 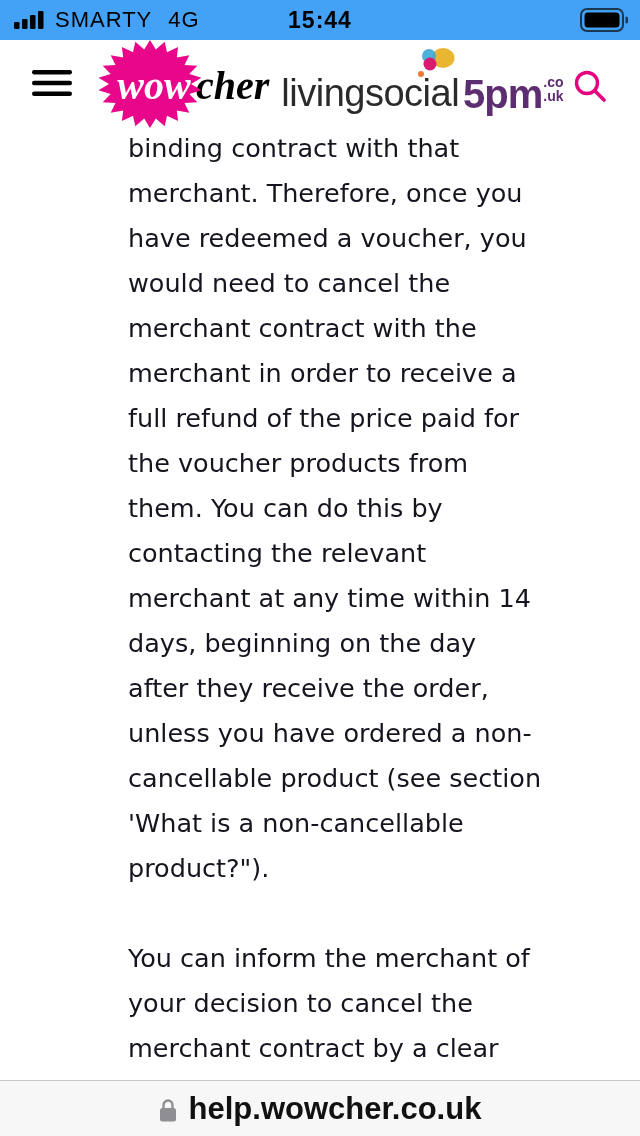 What do you see at coordinates (184, 20) in the screenshot?
I see `network-label: 4G` at bounding box center [184, 20].